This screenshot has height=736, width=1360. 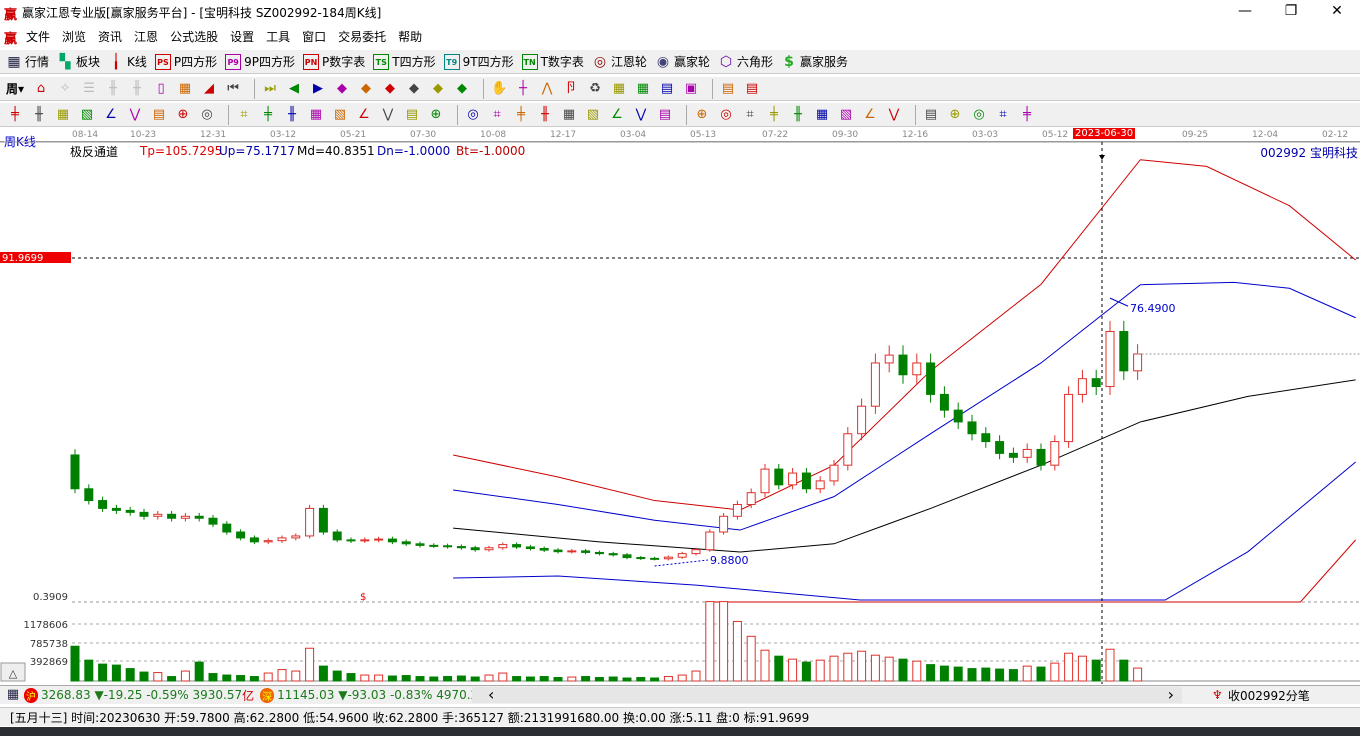 What do you see at coordinates (904, 531) in the screenshot?
I see `channel-line-lower-blue` at bounding box center [904, 531].